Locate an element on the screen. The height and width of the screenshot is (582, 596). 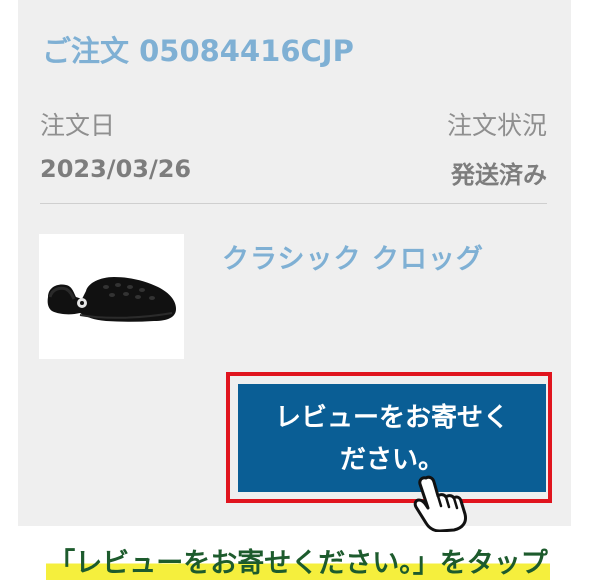
instruction-caption: 「レビューをお寄せください。」をタップ is located at coordinates (298, 560).